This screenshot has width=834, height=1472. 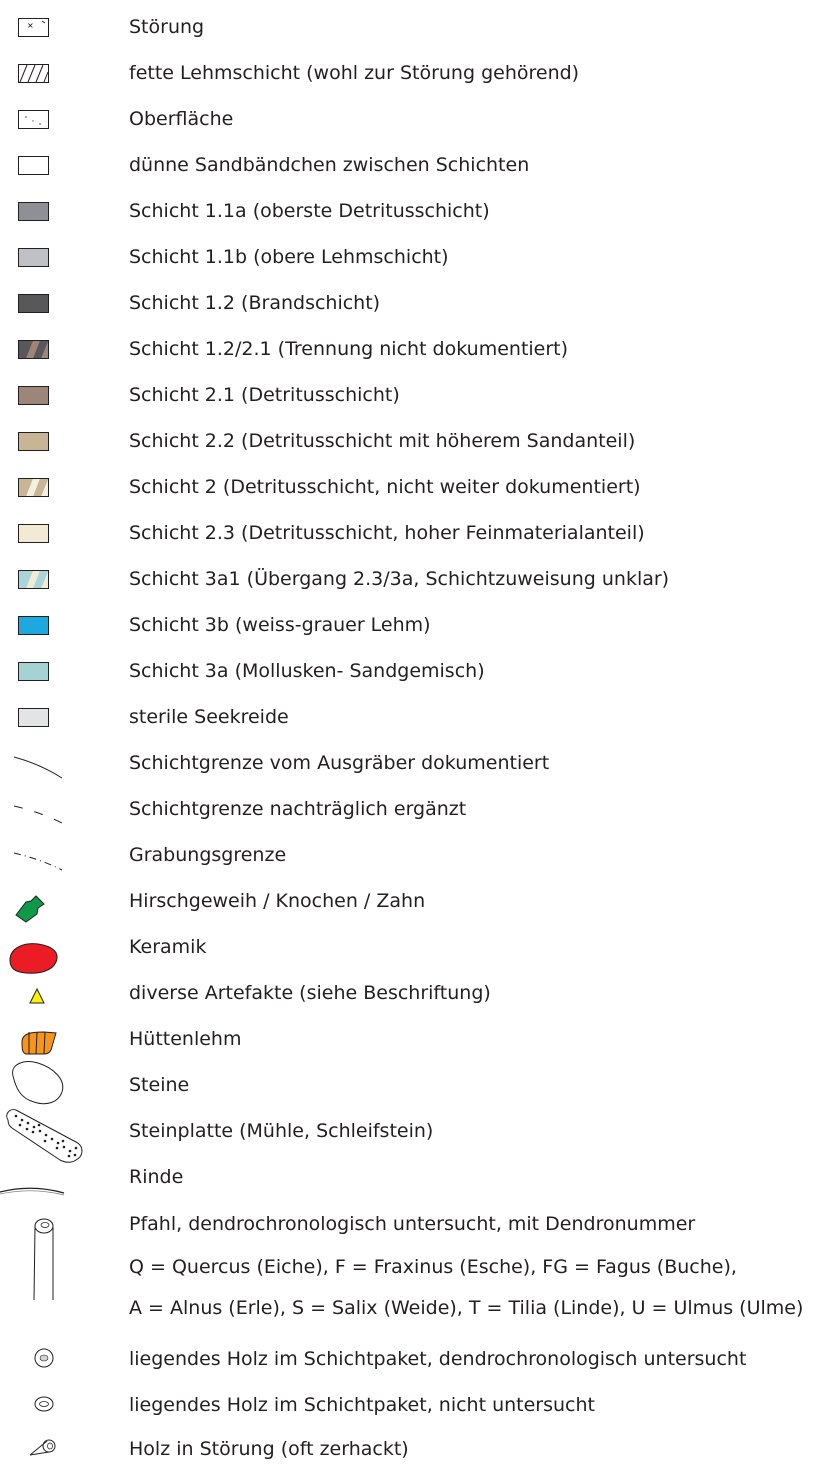 I want to click on legend-label: Holz in Störung (oft zerhackt), so click(x=269, y=1449).